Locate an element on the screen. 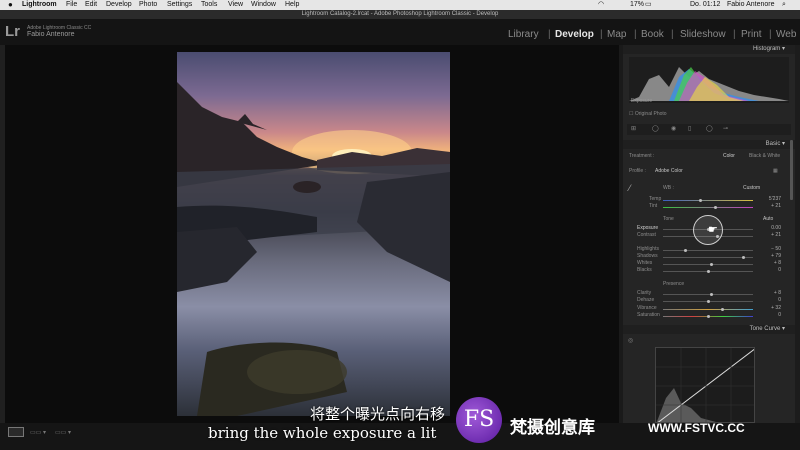 The width and height of the screenshot is (800, 450). profile-browser-icon: ▦ is located at coordinates (775, 171).